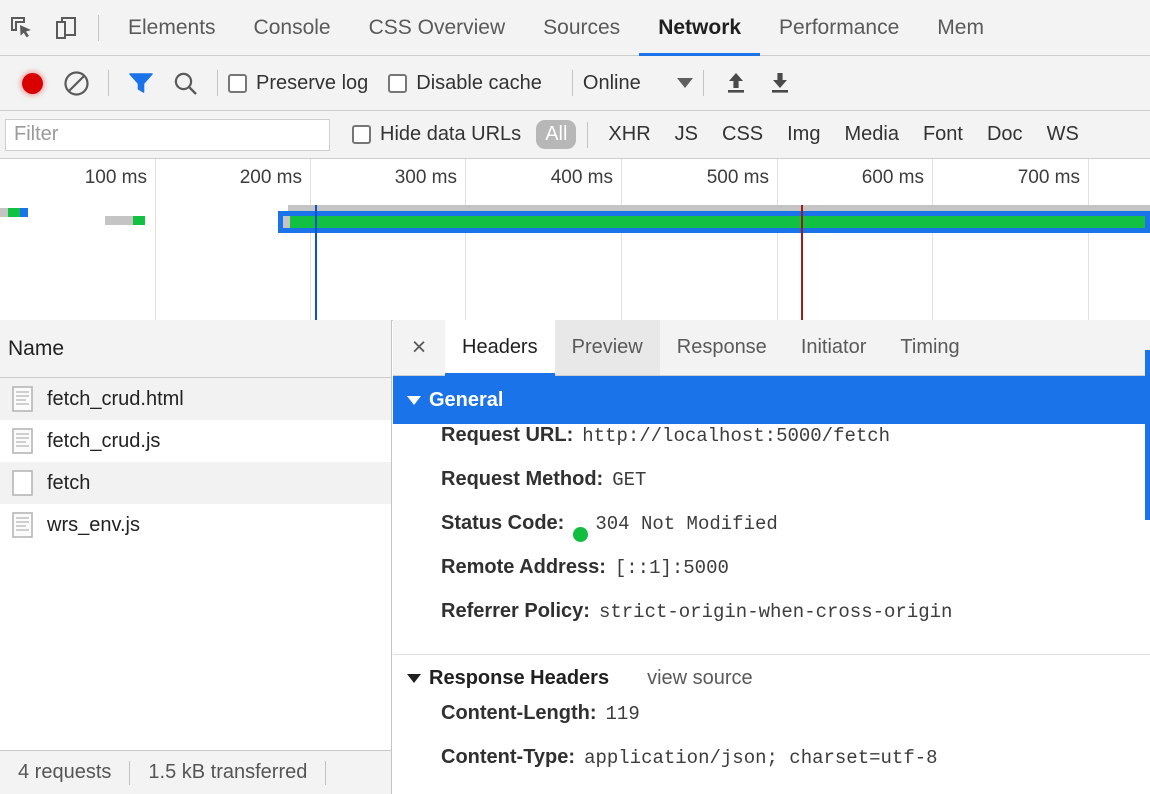  I want to click on filter-input: Filter, so click(167, 134).